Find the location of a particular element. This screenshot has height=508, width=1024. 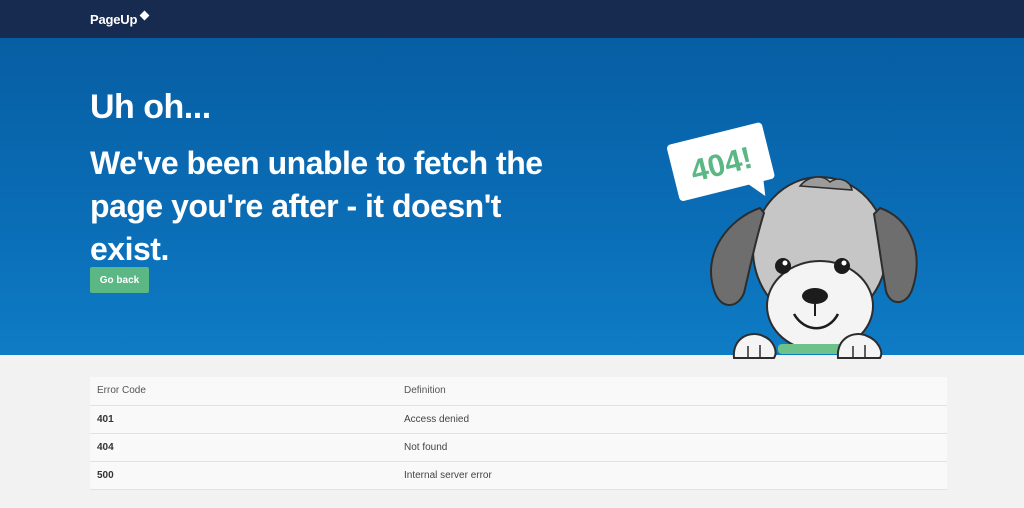

table-row: 401 Access denied is located at coordinates (518, 419).